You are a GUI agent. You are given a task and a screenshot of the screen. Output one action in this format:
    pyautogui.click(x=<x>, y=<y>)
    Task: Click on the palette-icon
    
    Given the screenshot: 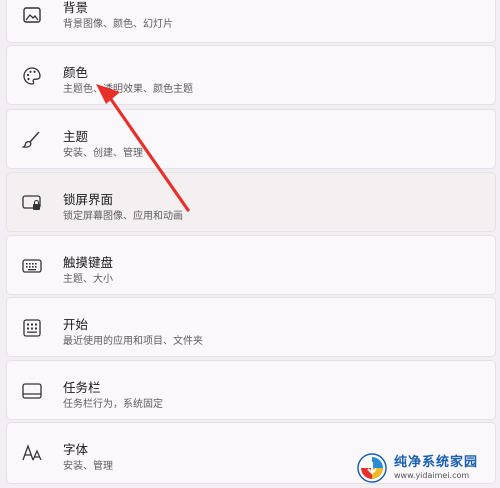 What is the action you would take?
    pyautogui.click(x=32, y=76)
    